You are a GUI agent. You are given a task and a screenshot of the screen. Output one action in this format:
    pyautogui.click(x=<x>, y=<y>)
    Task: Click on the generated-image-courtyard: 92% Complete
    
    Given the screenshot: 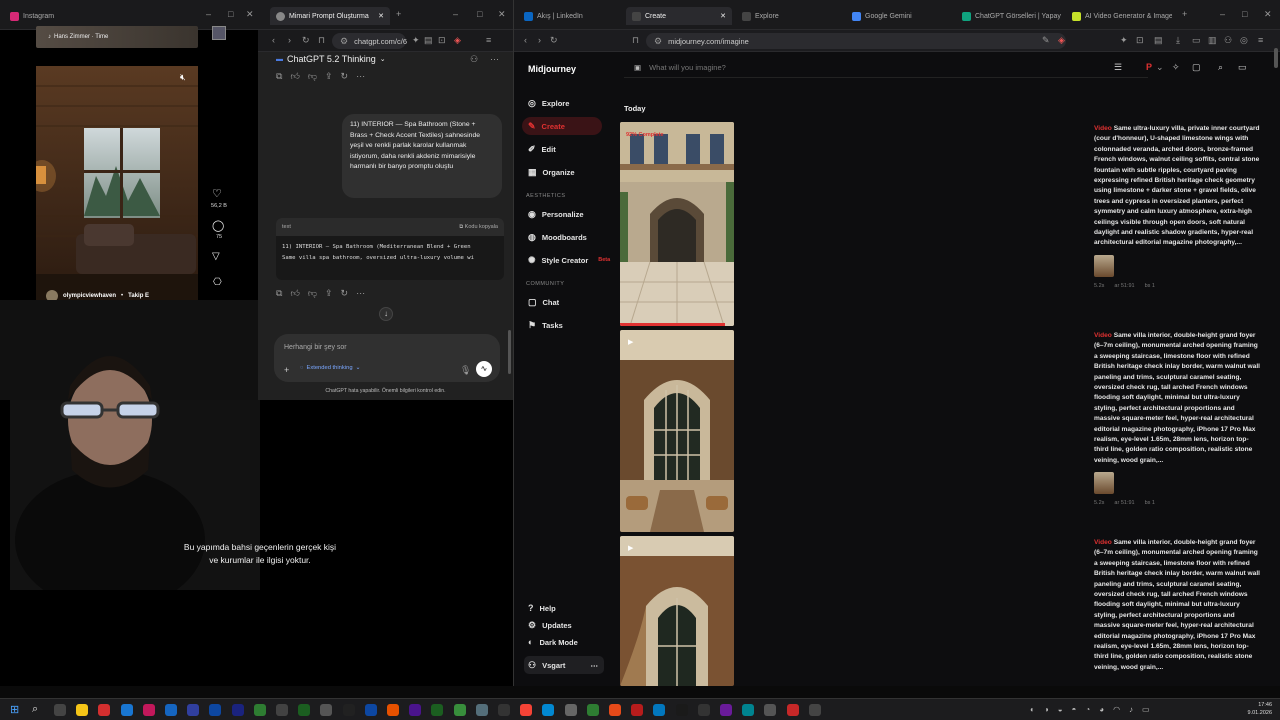 What is the action you would take?
    pyautogui.click(x=677, y=224)
    